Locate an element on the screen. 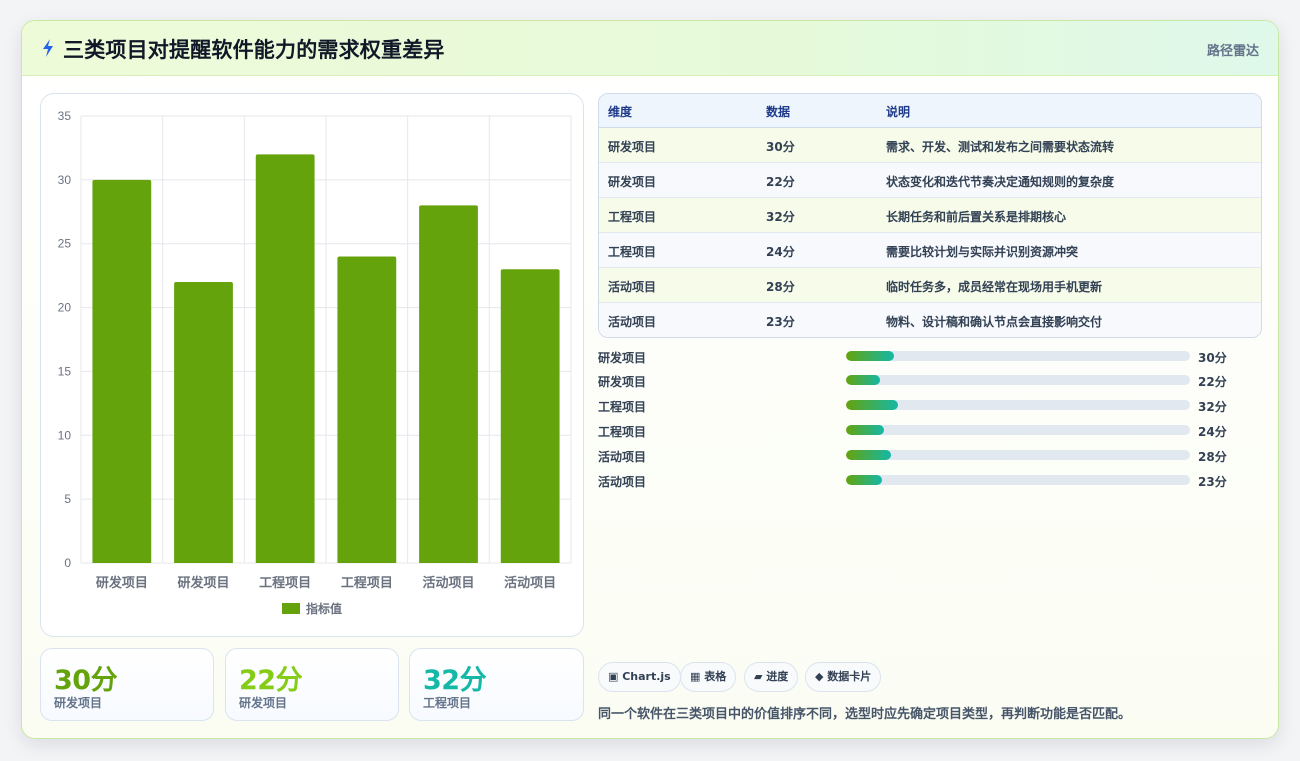  cell-data: 24分 is located at coordinates (780, 252).